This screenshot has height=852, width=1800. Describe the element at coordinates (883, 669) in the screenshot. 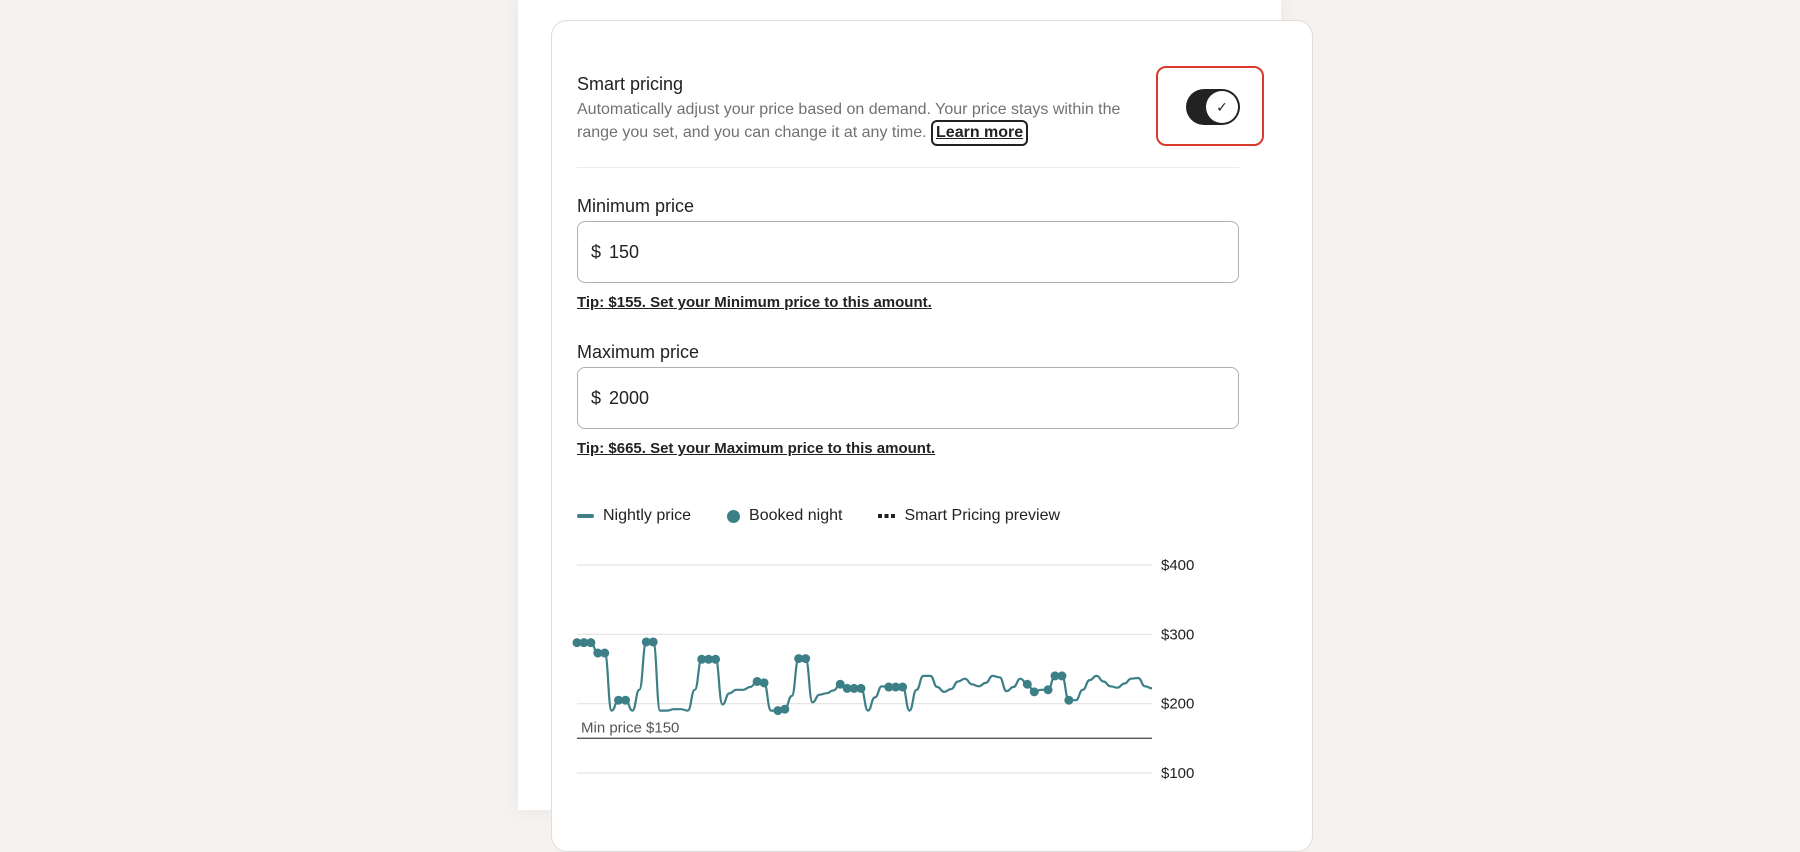

I see `price-chart: $400 $300 $200 $100 Min price $150` at that location.